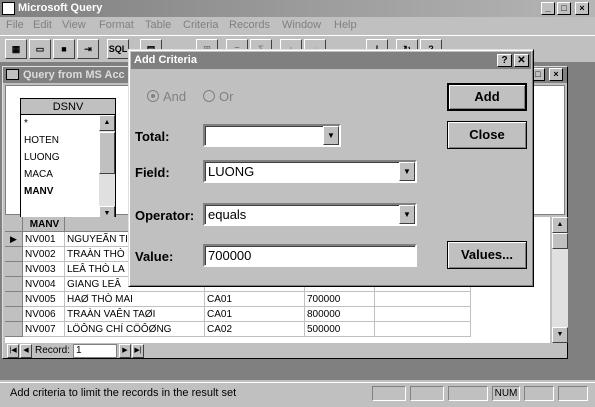 This screenshot has width=595, height=407. I want to click on next-record-icon: ▶, so click(125, 351).